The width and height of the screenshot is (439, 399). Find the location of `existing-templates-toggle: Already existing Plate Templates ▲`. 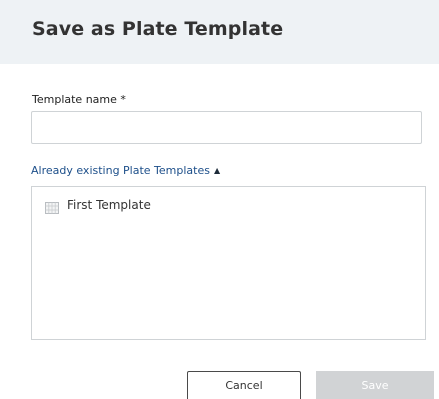

existing-templates-toggle: Already existing Plate Templates ▲ is located at coordinates (125, 170).